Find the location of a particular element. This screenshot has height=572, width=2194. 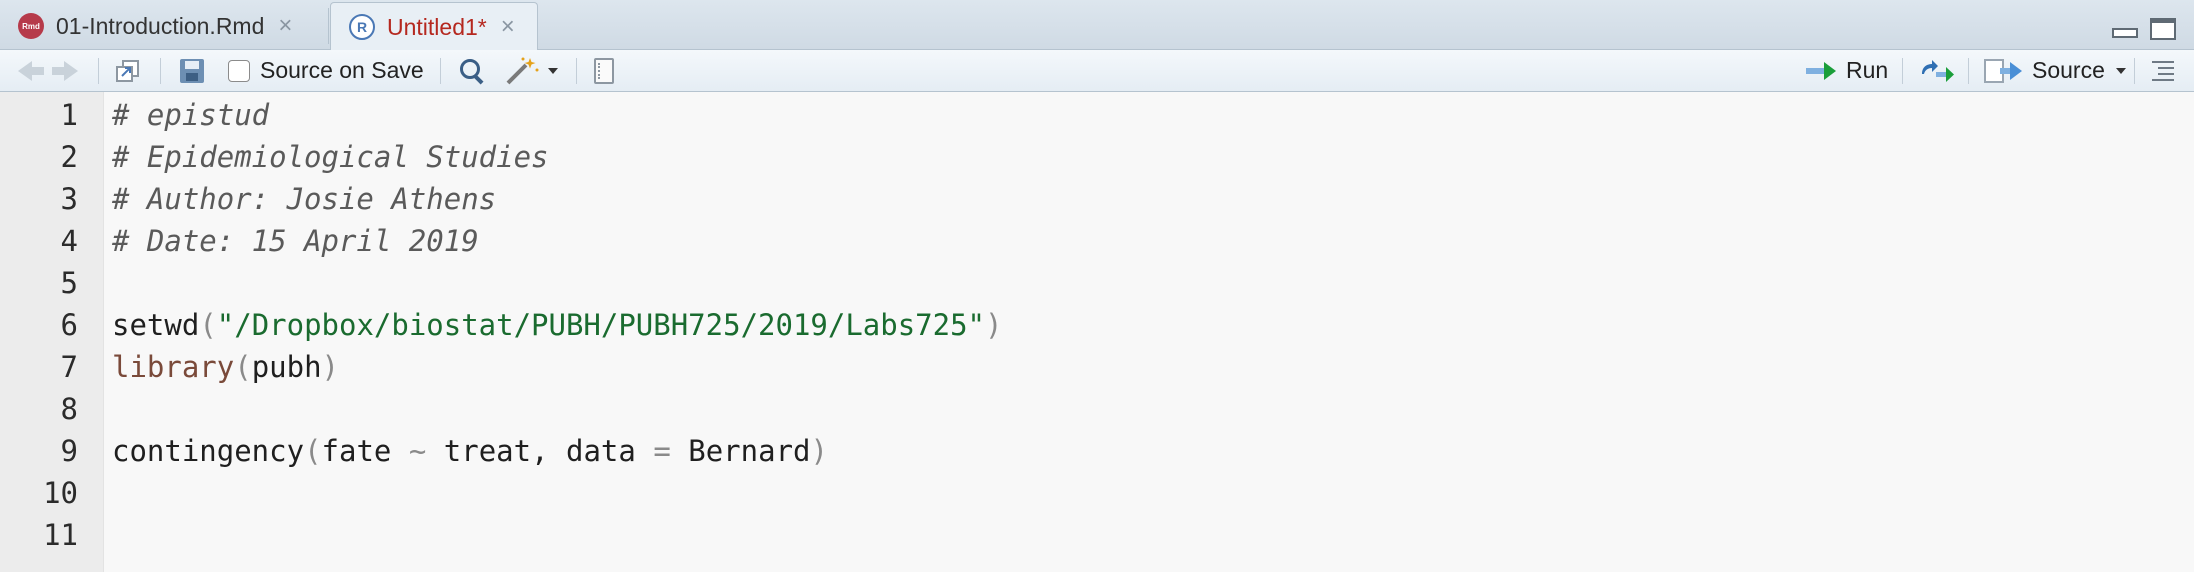

line-number: 1 is located at coordinates (69, 115).